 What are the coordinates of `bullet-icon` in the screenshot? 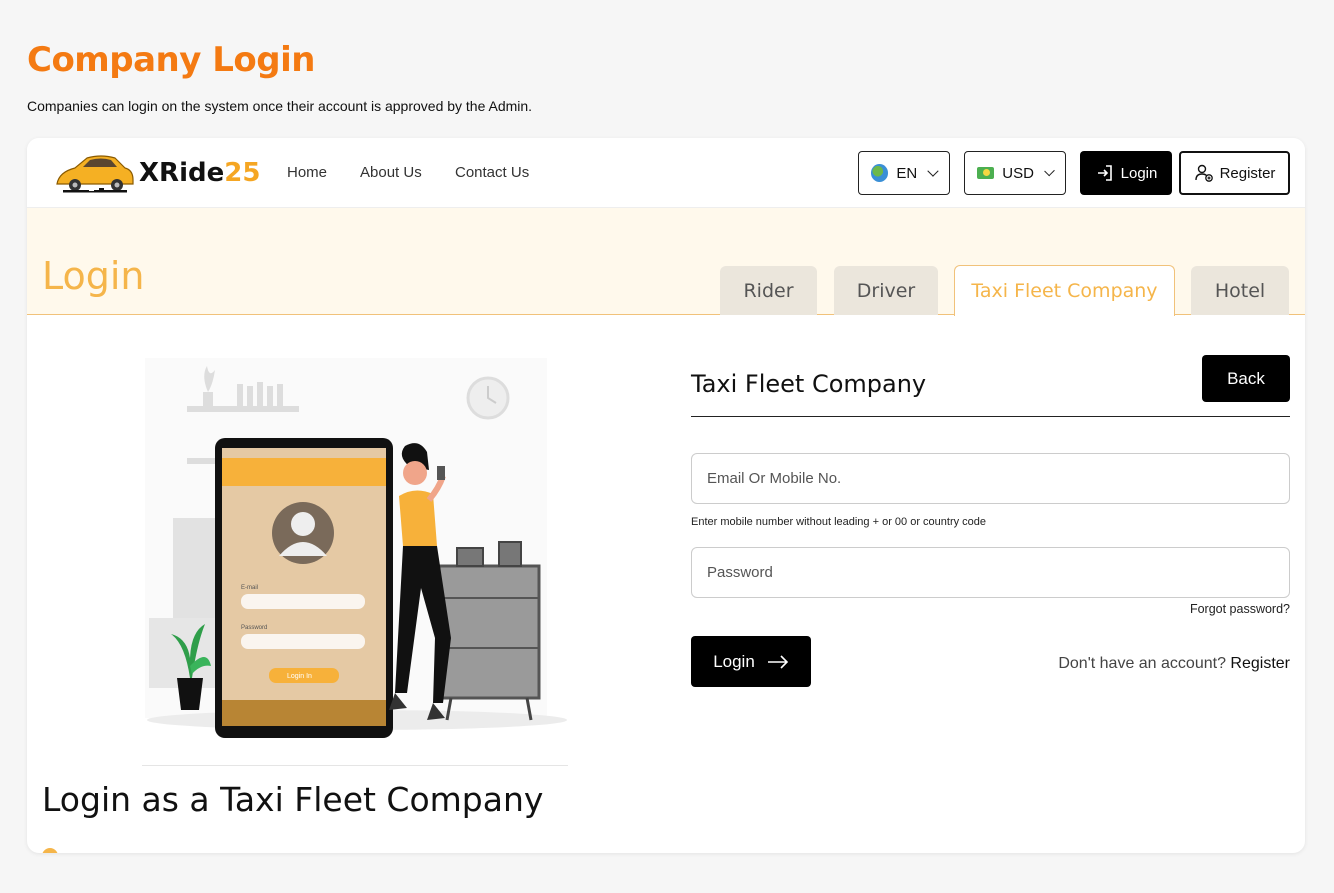 It's located at (50, 850).